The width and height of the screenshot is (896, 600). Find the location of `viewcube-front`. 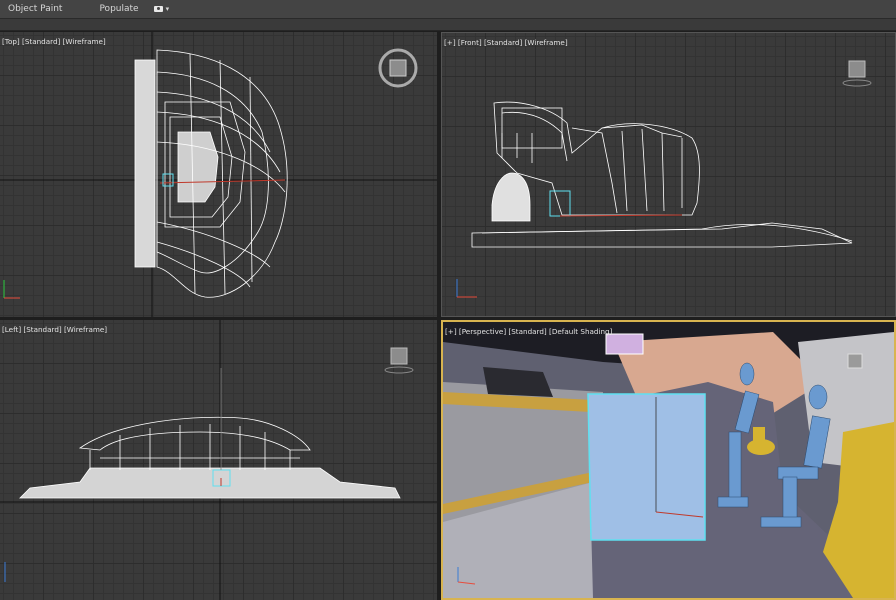

viewcube-front is located at coordinates (857, 69).